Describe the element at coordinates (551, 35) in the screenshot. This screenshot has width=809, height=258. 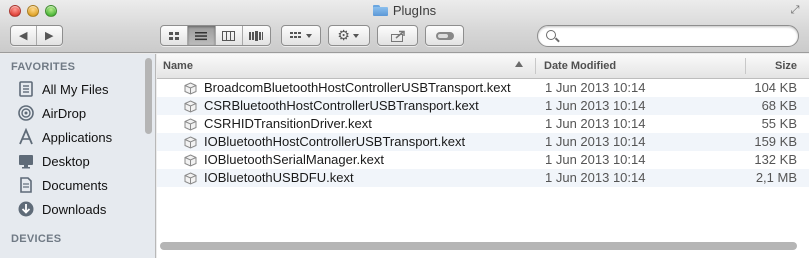
I see `search-icon` at that location.